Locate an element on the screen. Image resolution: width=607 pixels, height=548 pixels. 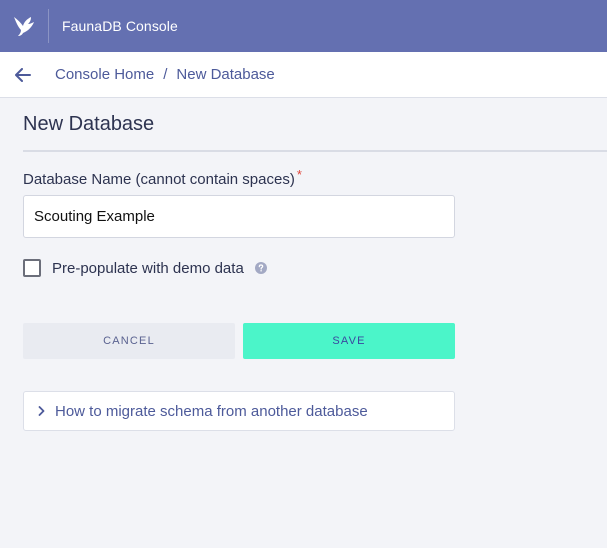
database-name-input is located at coordinates (239, 216).